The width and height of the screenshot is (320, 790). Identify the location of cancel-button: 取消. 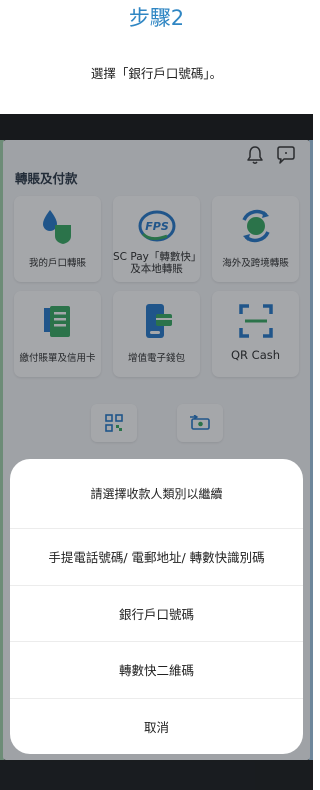
(156, 727).